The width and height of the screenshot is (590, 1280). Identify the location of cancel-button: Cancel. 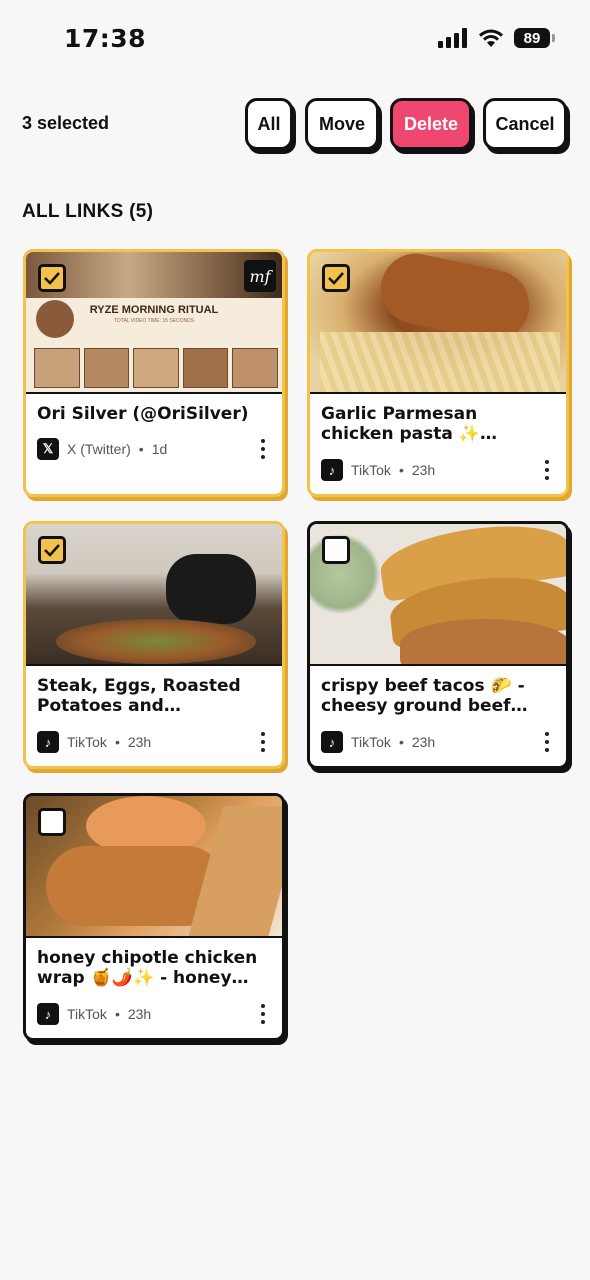
(525, 124).